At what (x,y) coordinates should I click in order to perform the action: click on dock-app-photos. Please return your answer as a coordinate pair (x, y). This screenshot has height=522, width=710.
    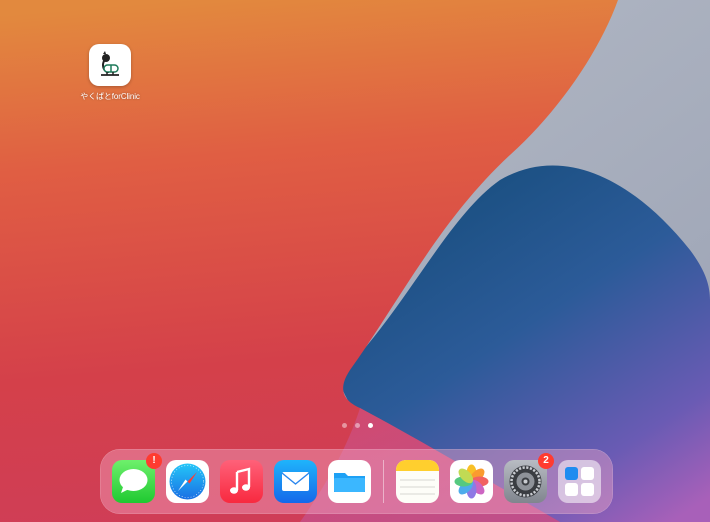
    Looking at the image, I should click on (471, 481).